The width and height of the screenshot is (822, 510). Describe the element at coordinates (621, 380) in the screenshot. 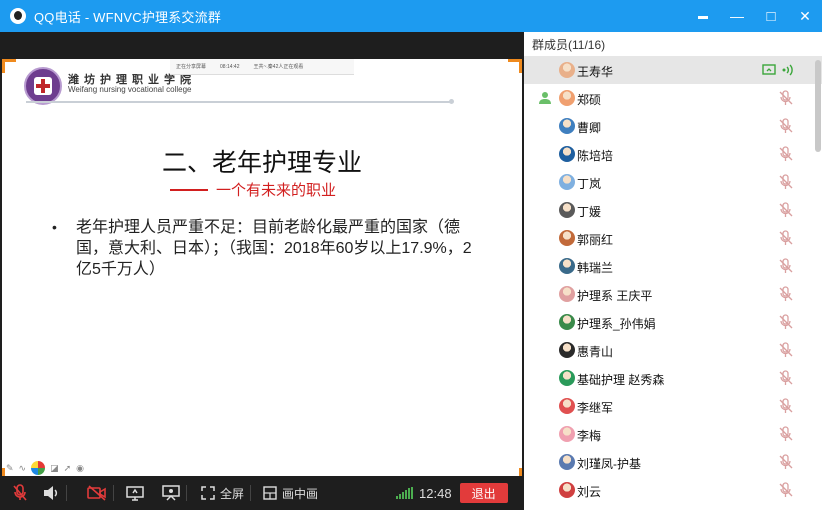

I see `member-name: 基础护理 赵秀森` at that location.